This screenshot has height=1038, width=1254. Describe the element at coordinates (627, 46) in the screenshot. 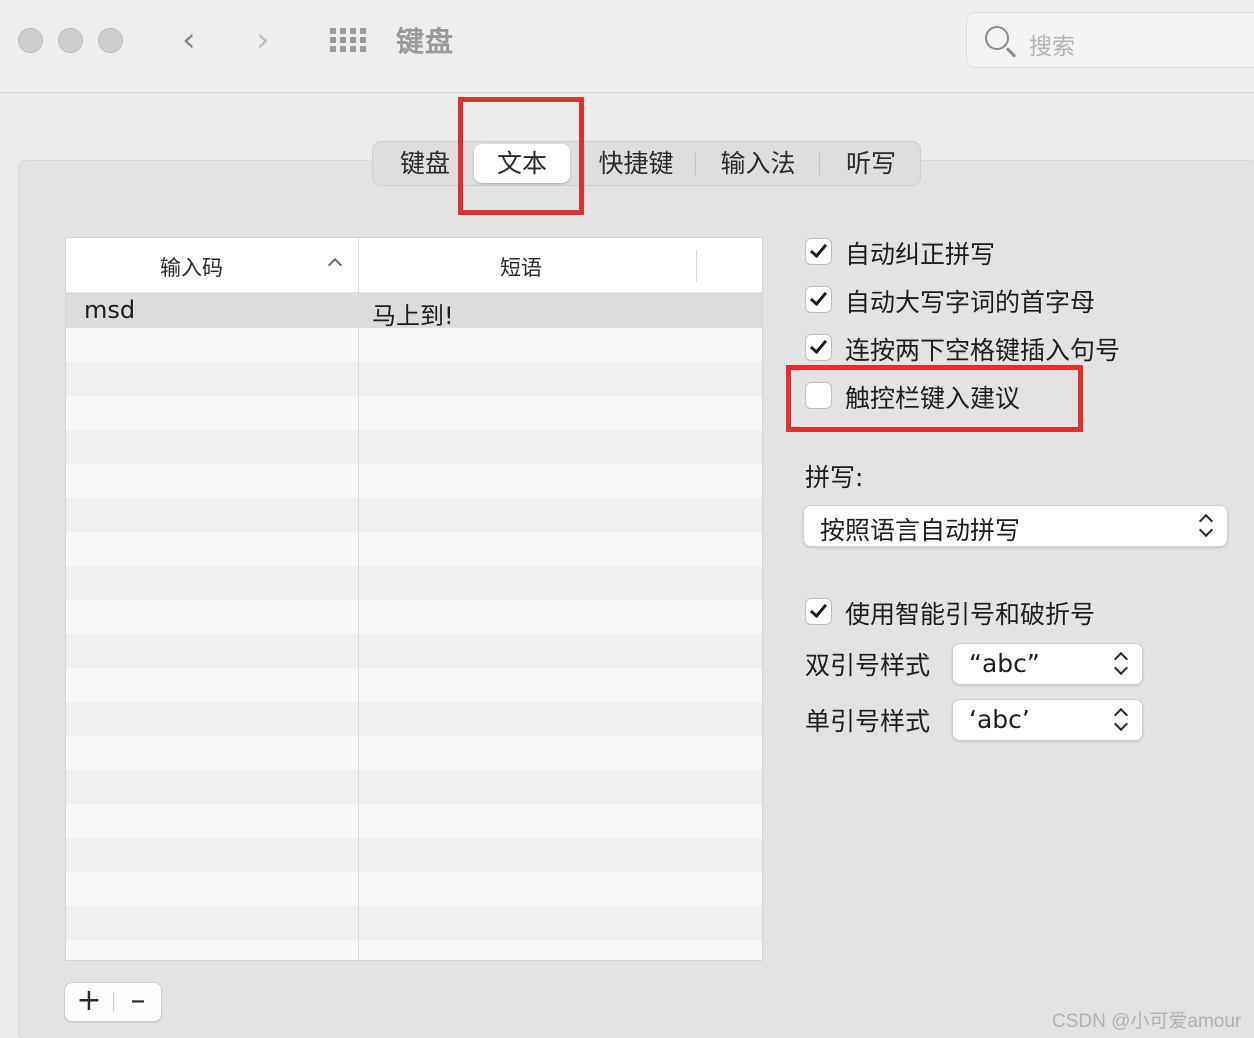

I see `title-bar: ‹ › 键盘 搜索` at that location.